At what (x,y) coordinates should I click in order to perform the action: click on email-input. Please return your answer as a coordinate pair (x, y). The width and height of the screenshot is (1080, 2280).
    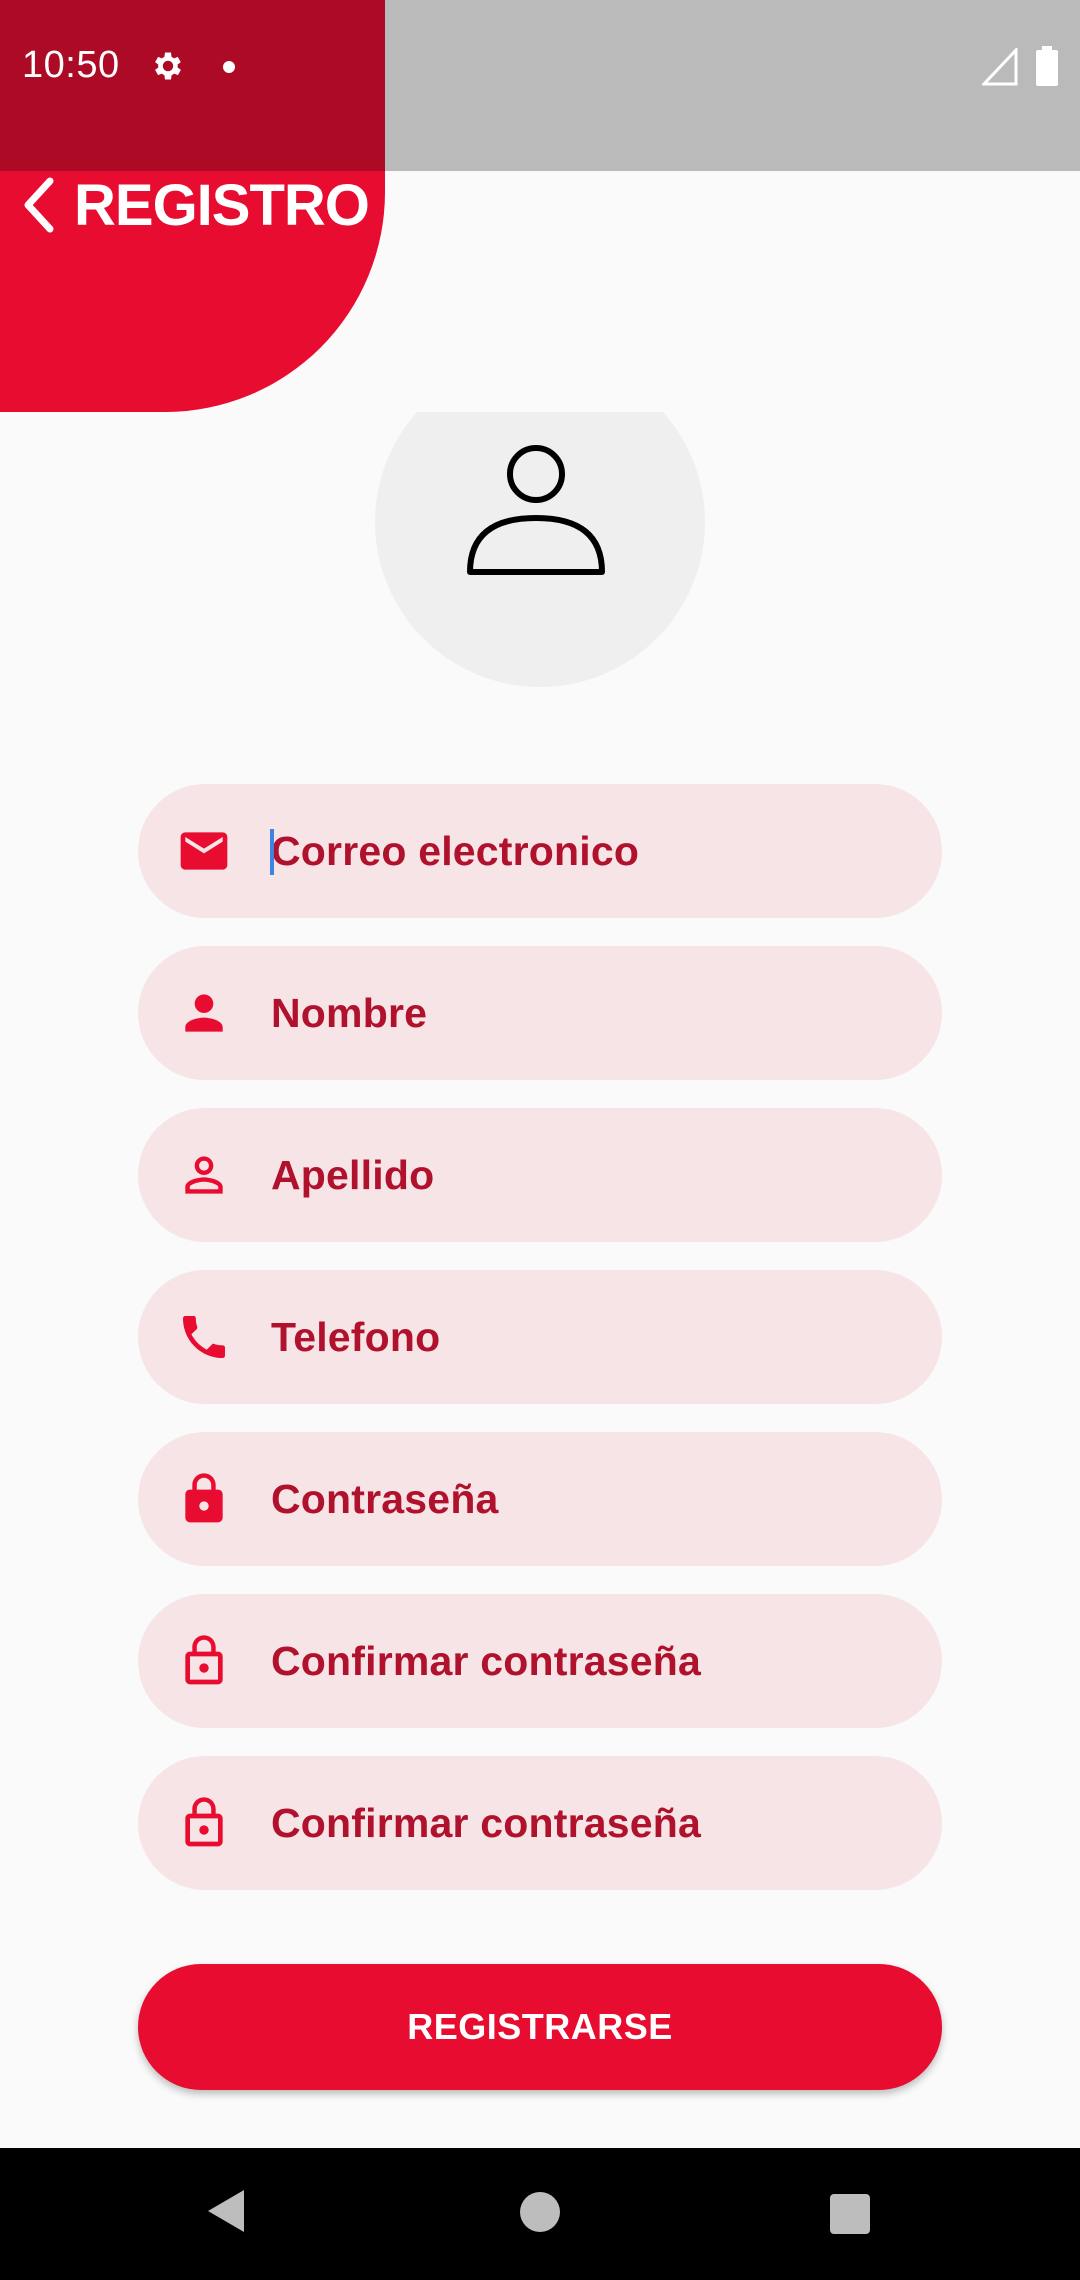
    Looking at the image, I should click on (581, 851).